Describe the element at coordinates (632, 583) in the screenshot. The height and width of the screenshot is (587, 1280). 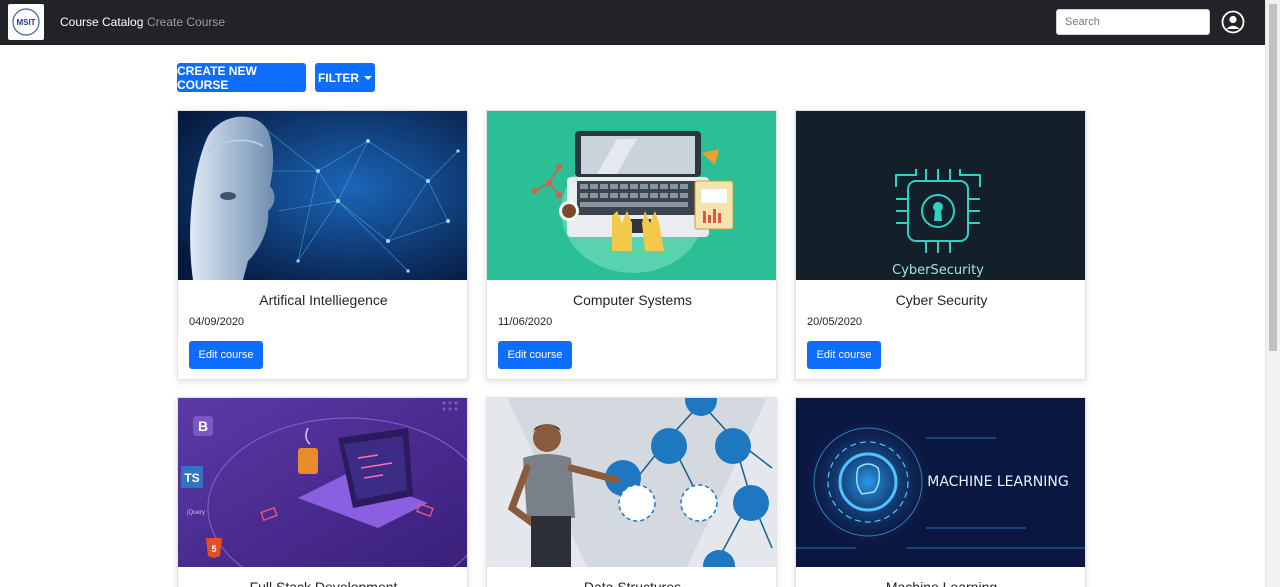
I see `course-title: Data Structures` at that location.